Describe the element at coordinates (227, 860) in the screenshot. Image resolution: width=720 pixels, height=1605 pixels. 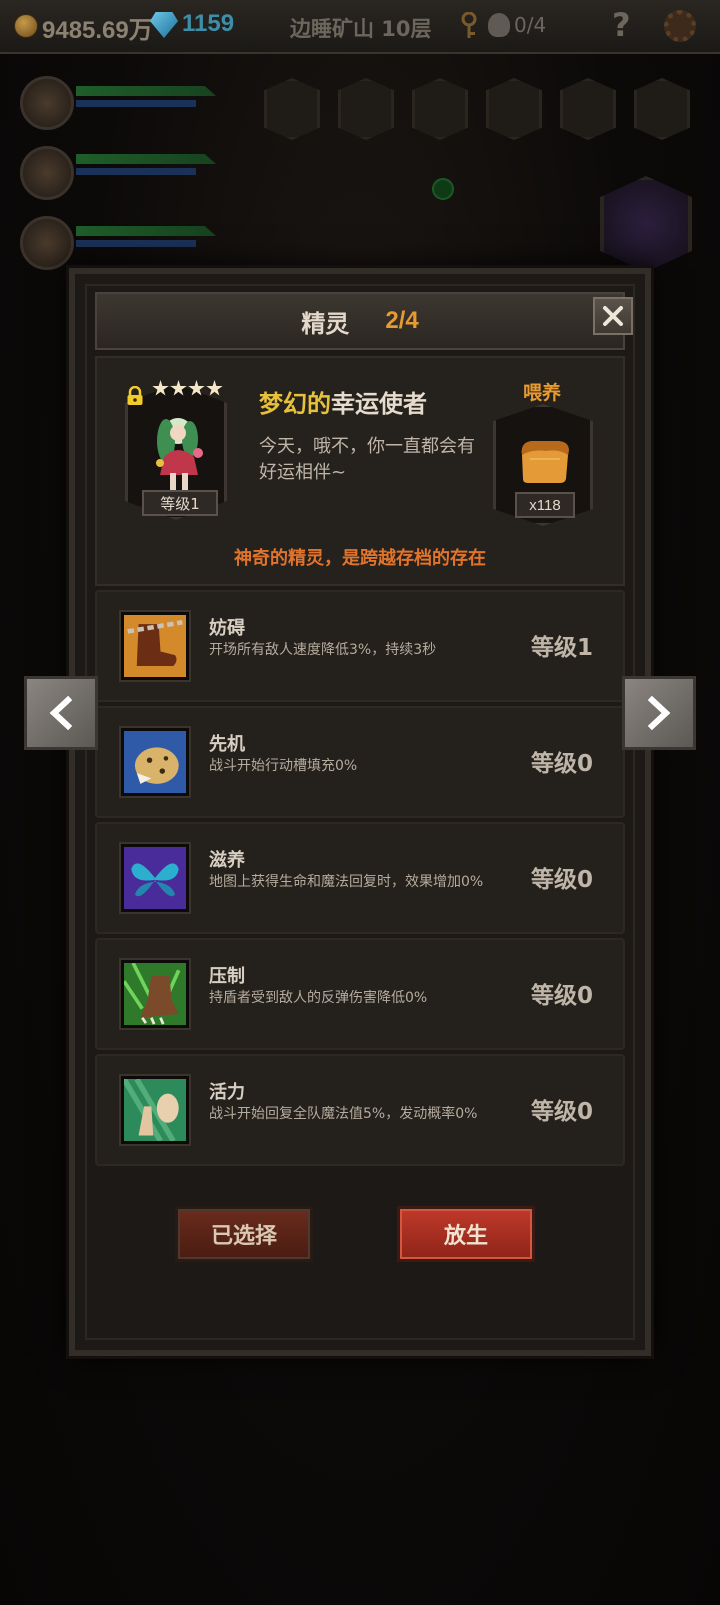
I see `skill-name: 滋养` at that location.